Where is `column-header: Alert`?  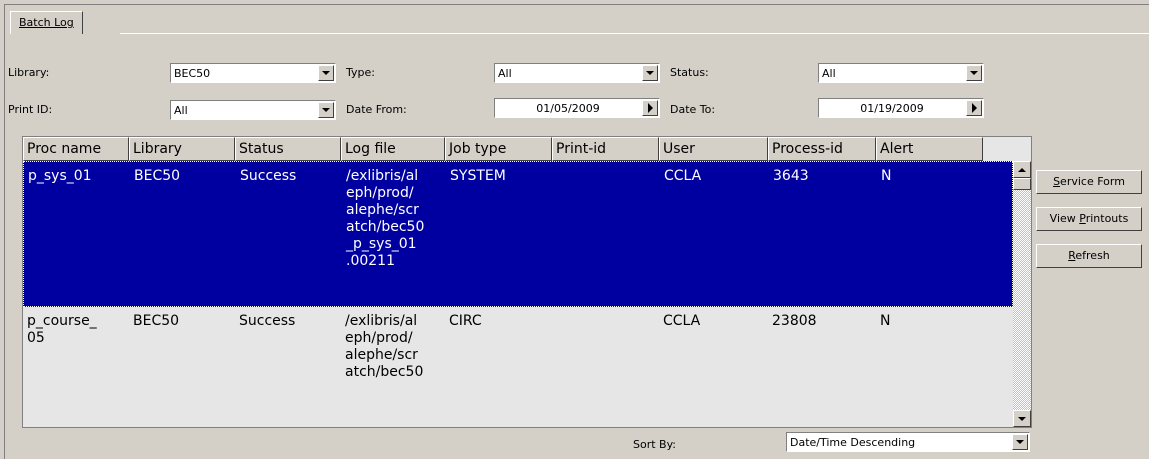
column-header: Alert is located at coordinates (929, 149).